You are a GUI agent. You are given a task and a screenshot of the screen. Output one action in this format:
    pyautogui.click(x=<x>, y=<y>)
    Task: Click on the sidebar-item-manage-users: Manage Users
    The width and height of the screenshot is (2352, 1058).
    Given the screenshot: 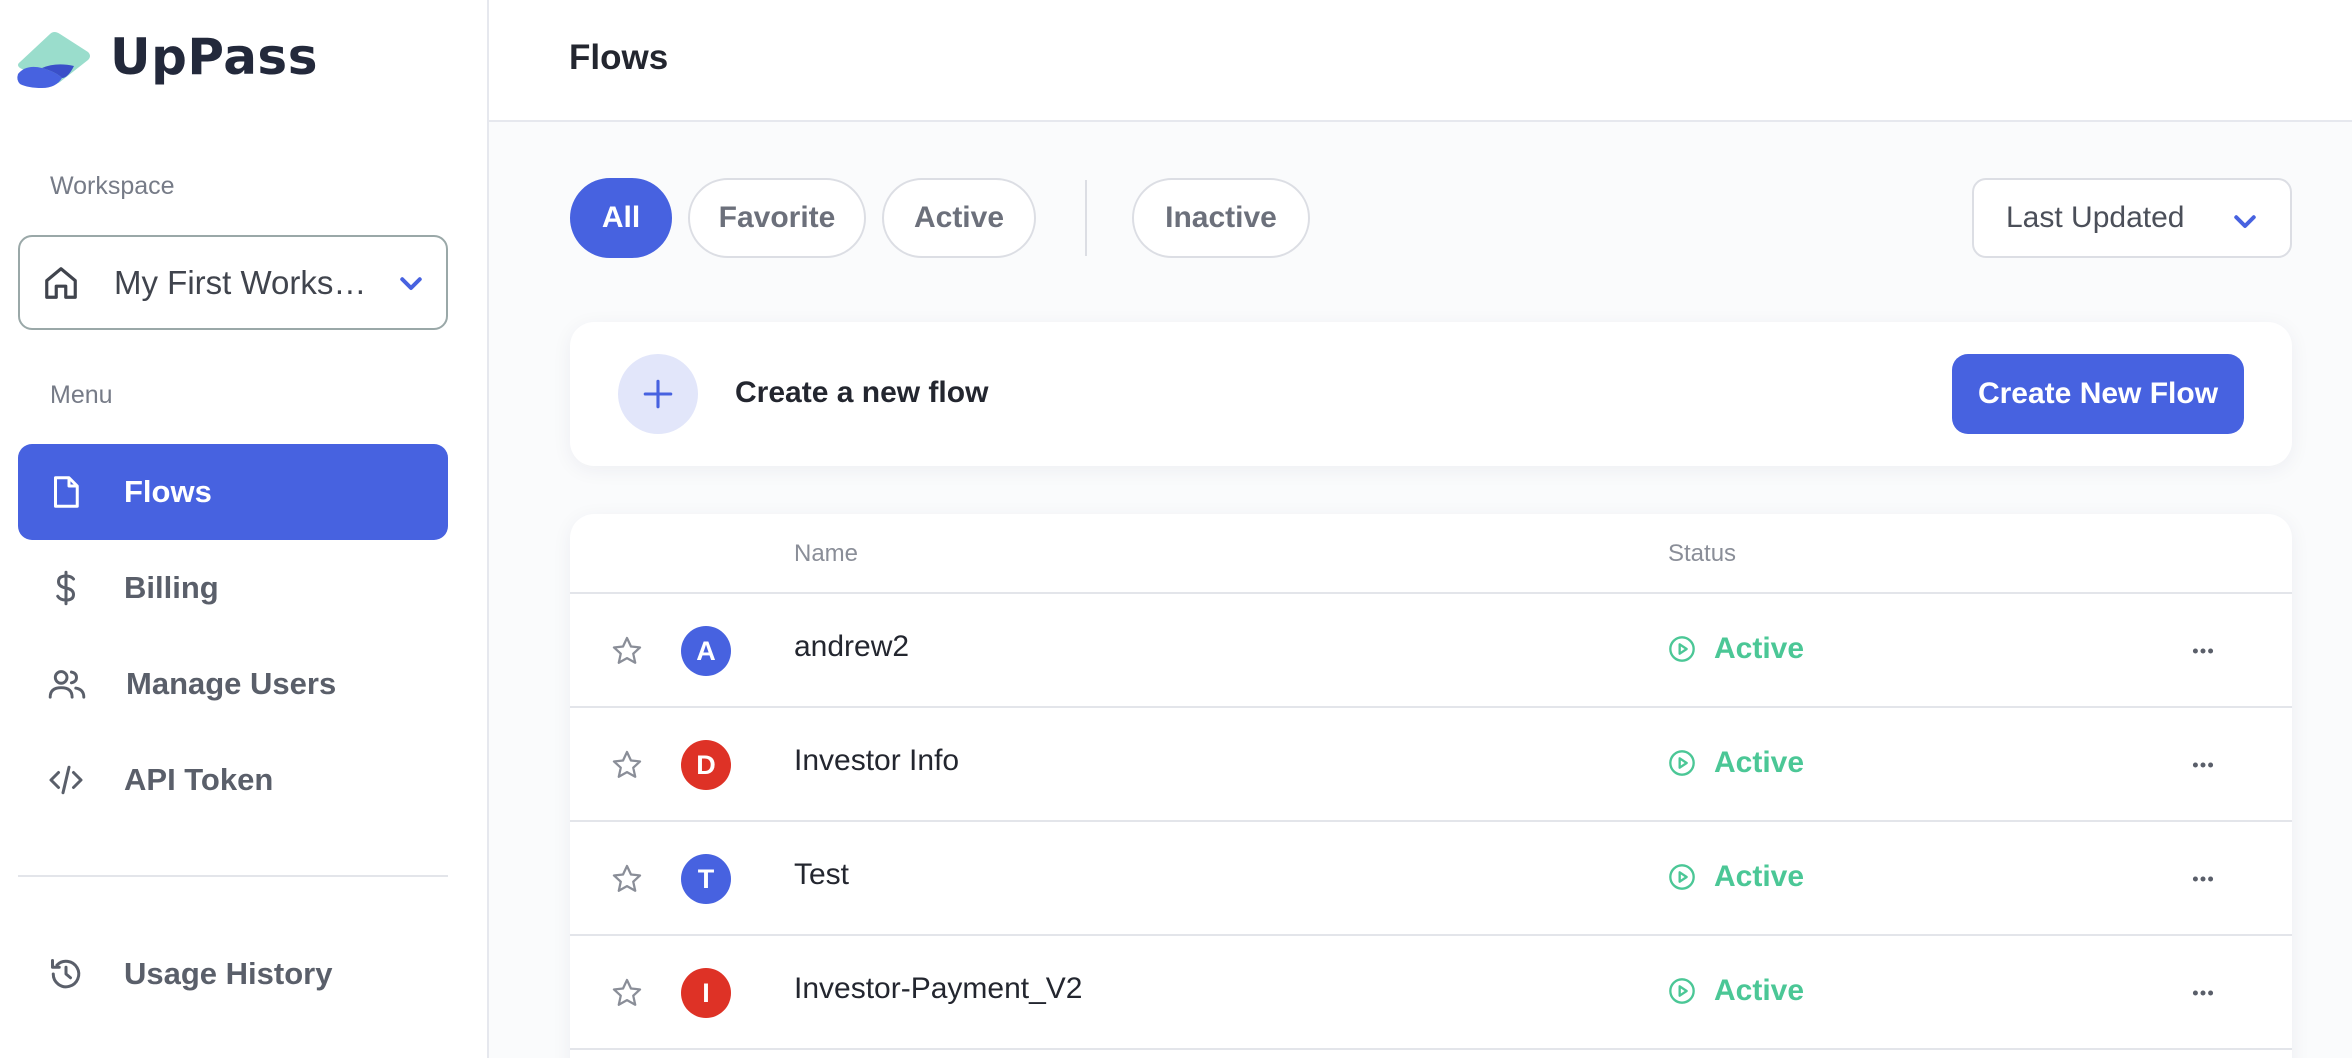 What is the action you would take?
    pyautogui.click(x=233, y=684)
    